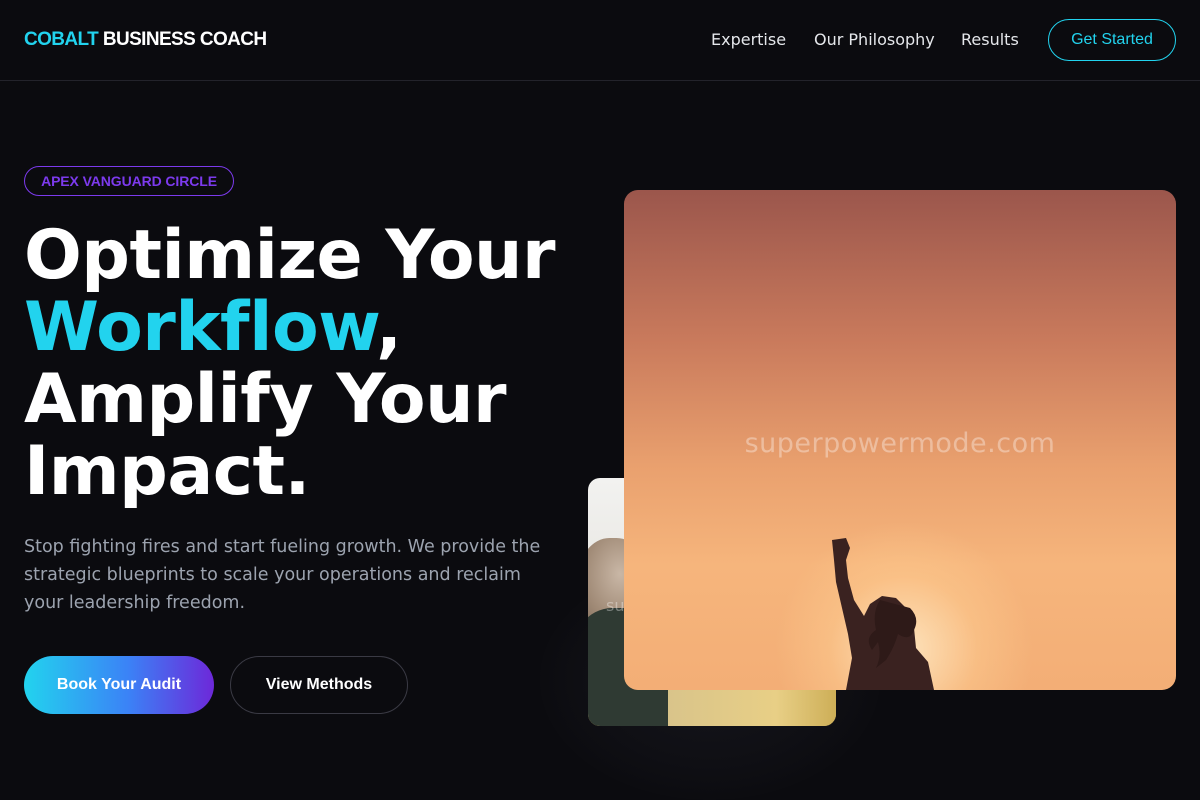 The image size is (1200, 800). I want to click on headline-line-1: Optimize Your, so click(290, 255).